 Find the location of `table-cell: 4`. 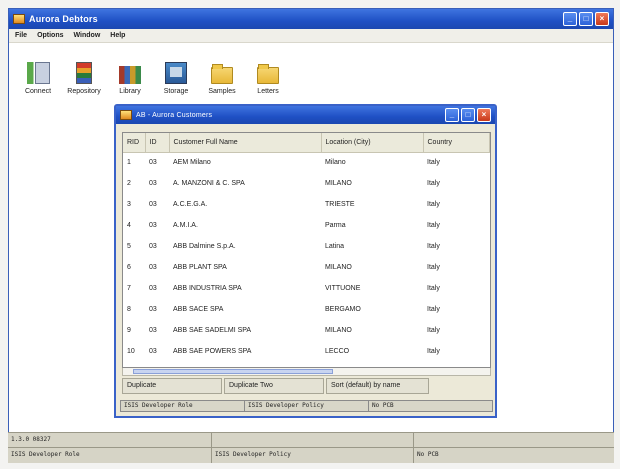

table-cell: 4 is located at coordinates (129, 225).